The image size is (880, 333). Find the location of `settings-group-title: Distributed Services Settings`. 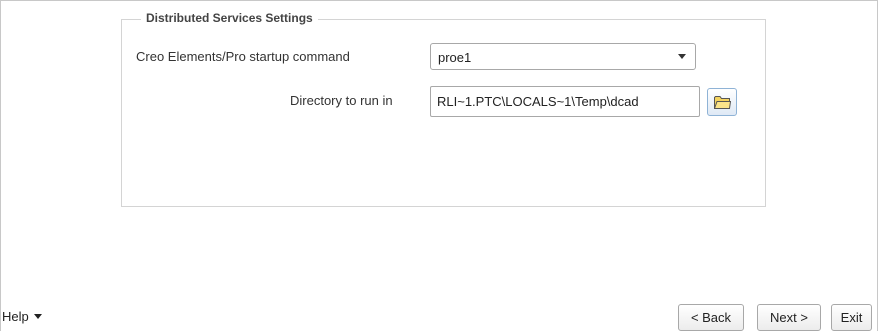

settings-group-title: Distributed Services Settings is located at coordinates (229, 18).